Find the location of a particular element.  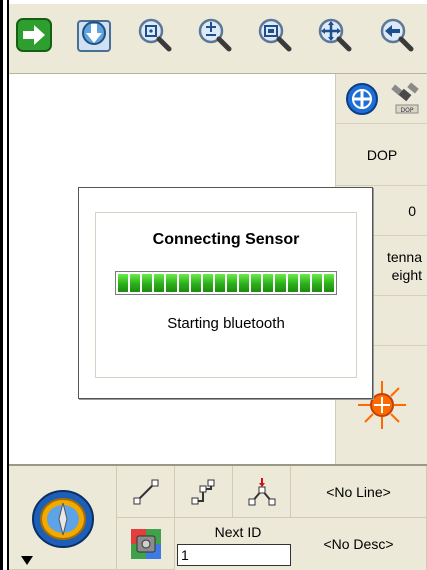

next-id-label: Next ID is located at coordinates (238, 532).